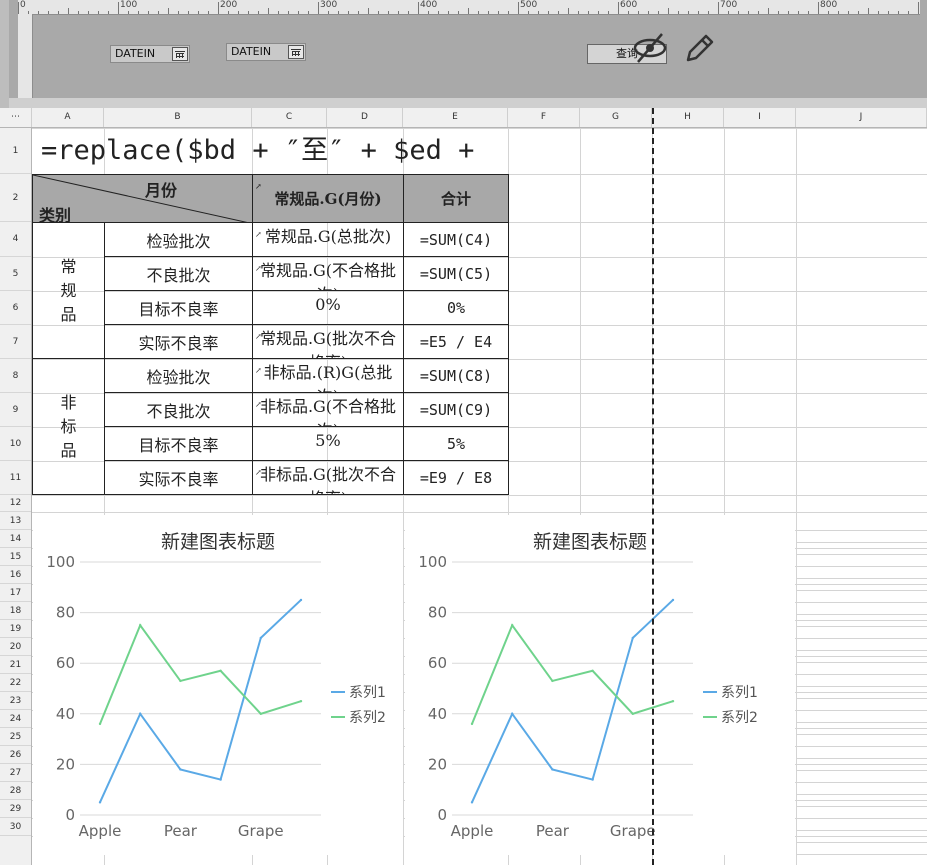 The image size is (927, 865). What do you see at coordinates (15, 239) in the screenshot?
I see `row-header: 4` at bounding box center [15, 239].